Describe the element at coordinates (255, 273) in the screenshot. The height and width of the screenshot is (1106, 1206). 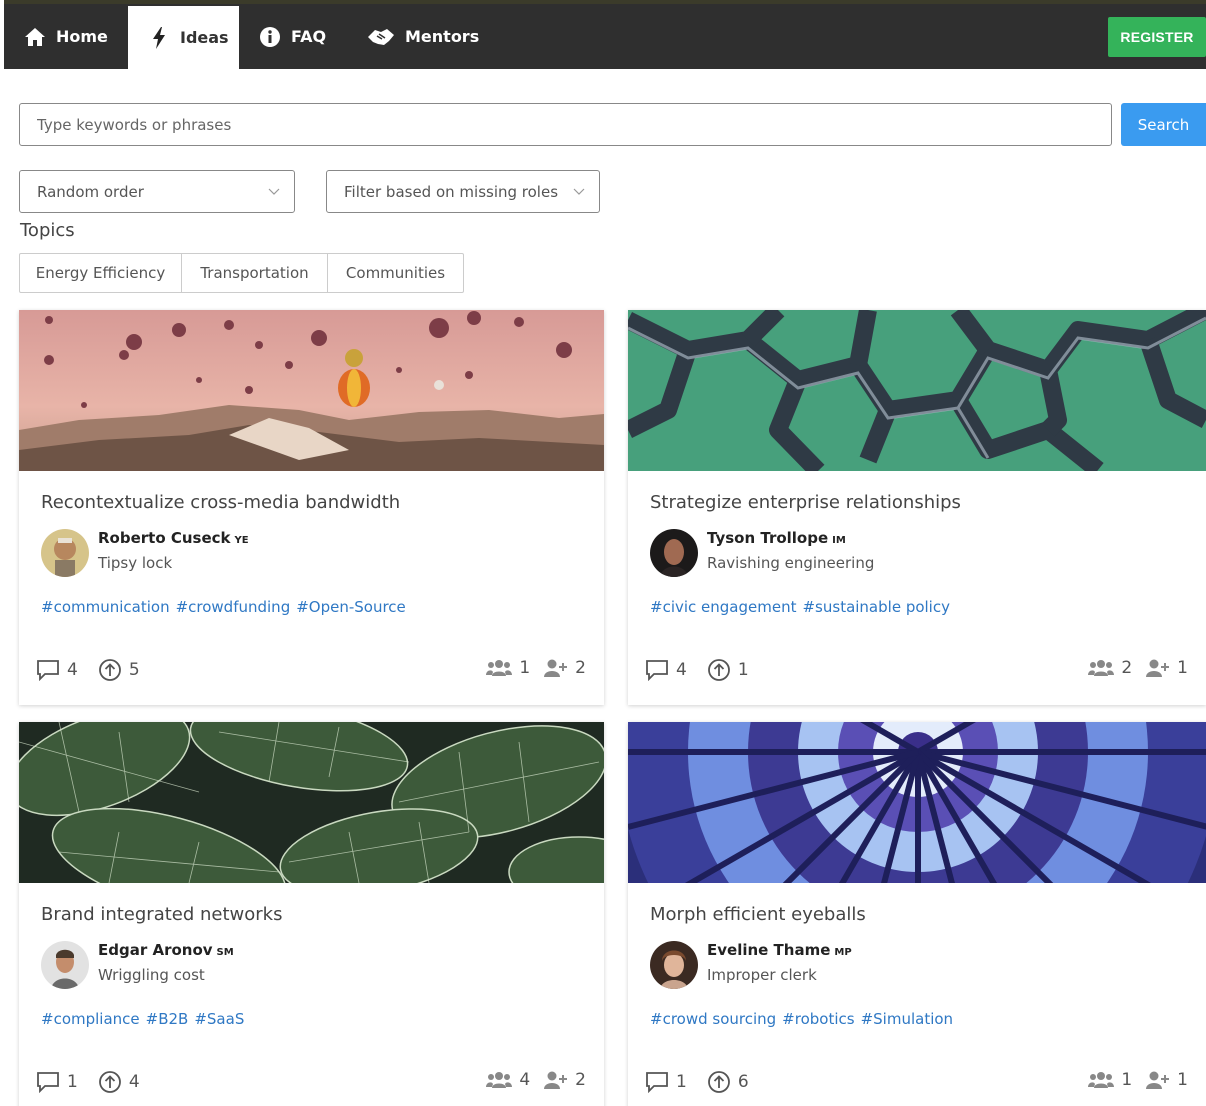
I see `topic-transportation: Transportation` at that location.